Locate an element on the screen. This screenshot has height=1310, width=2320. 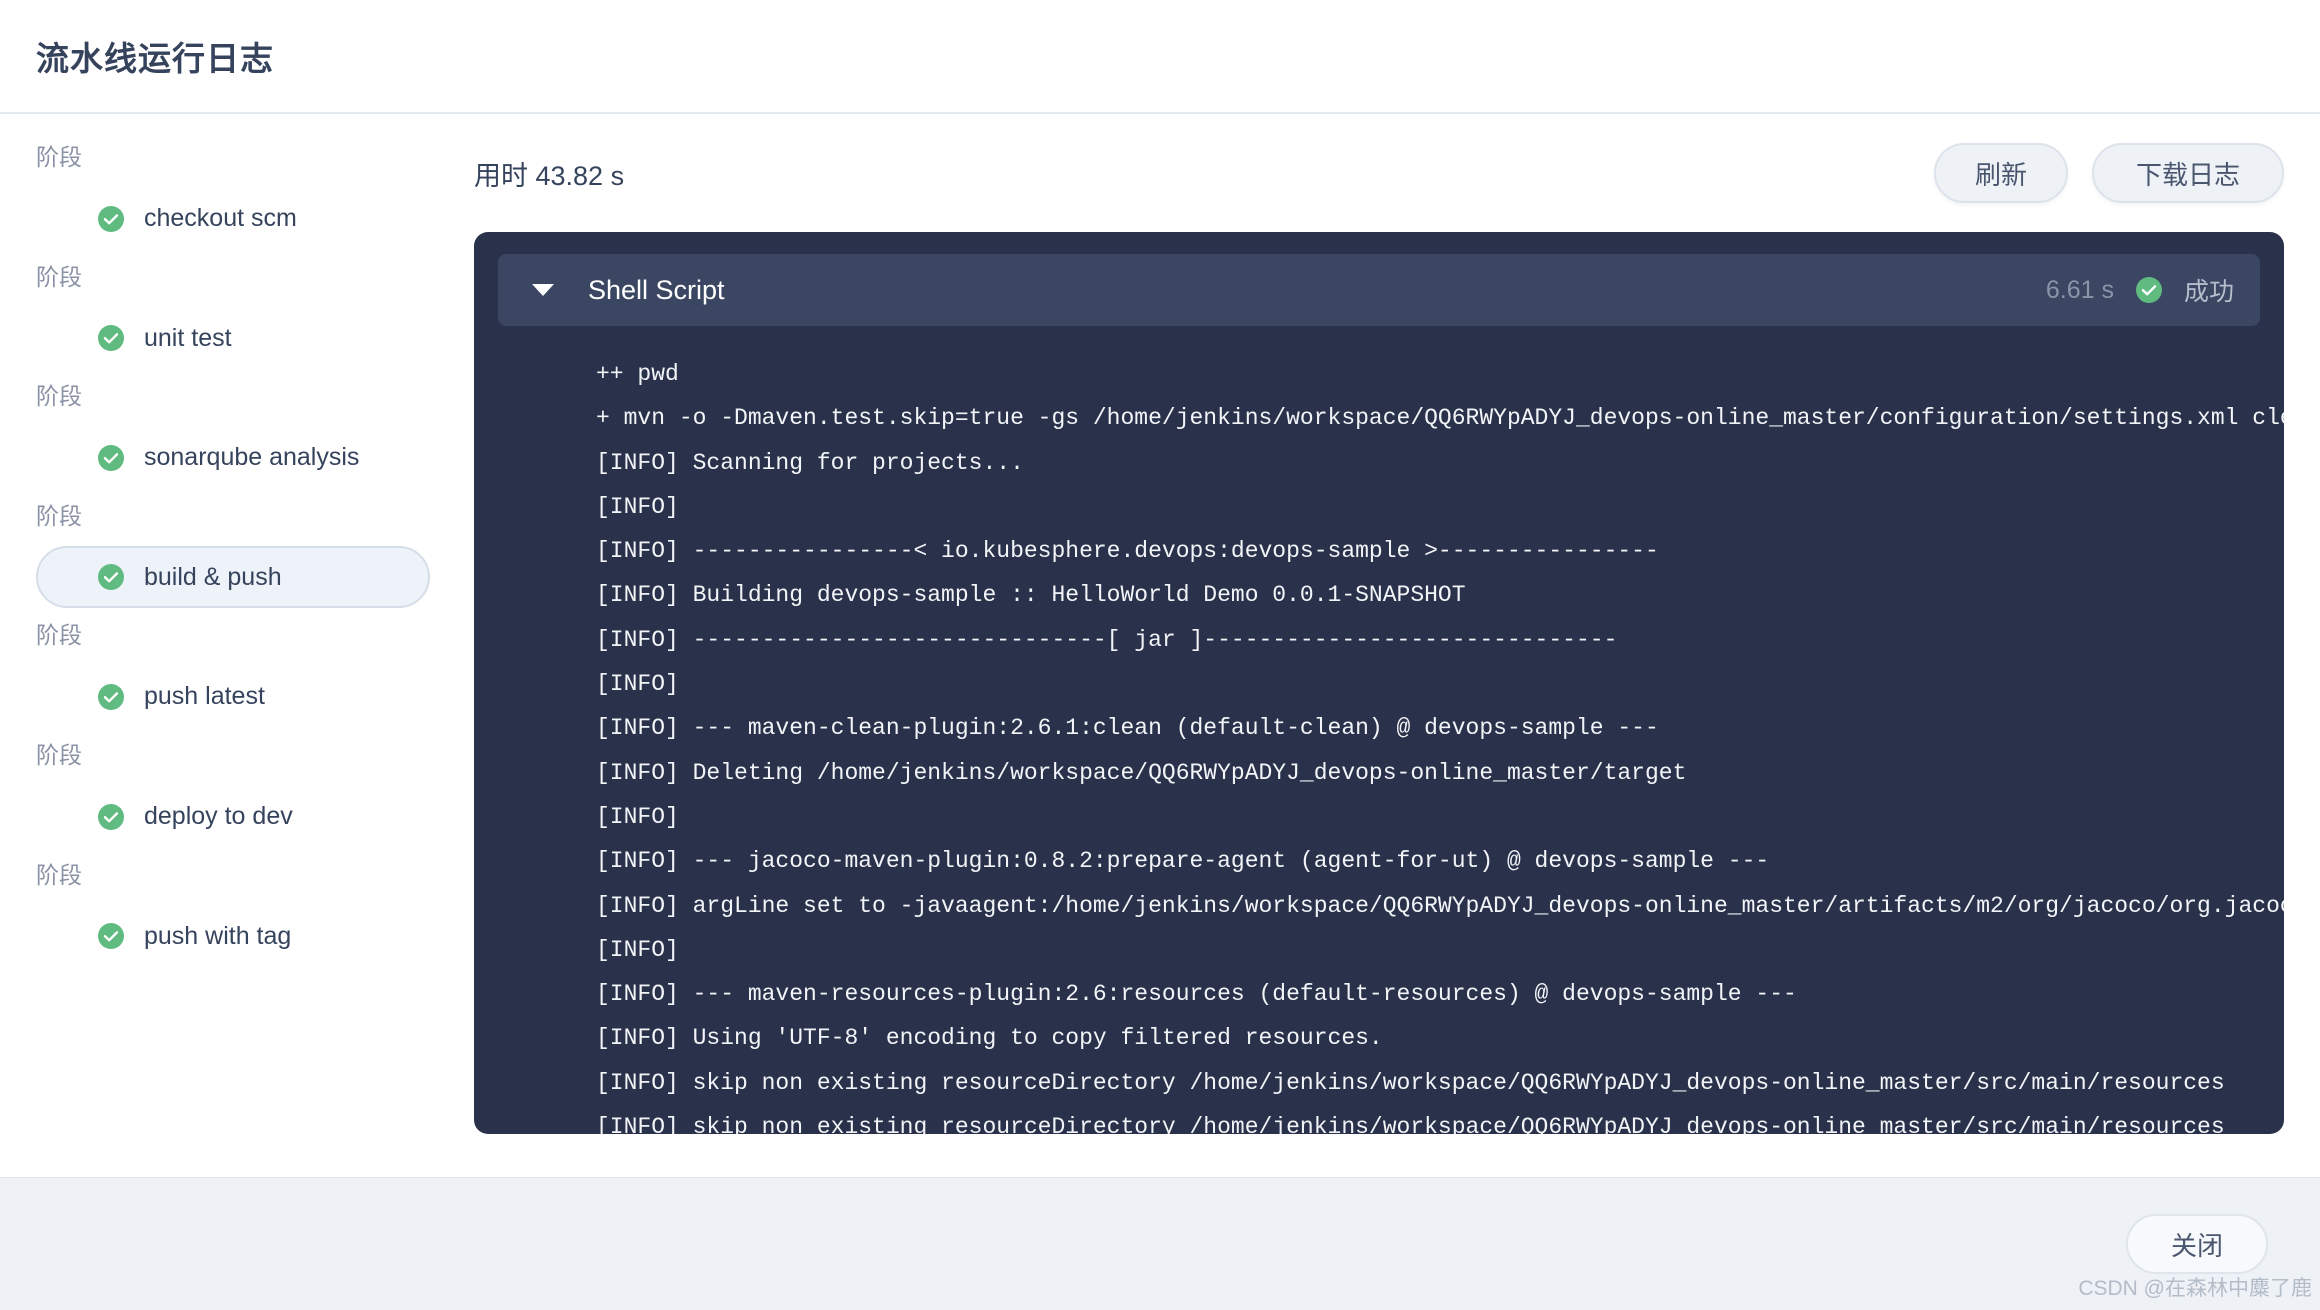
elapsed-time: 用时 43.82 s is located at coordinates (549, 175).